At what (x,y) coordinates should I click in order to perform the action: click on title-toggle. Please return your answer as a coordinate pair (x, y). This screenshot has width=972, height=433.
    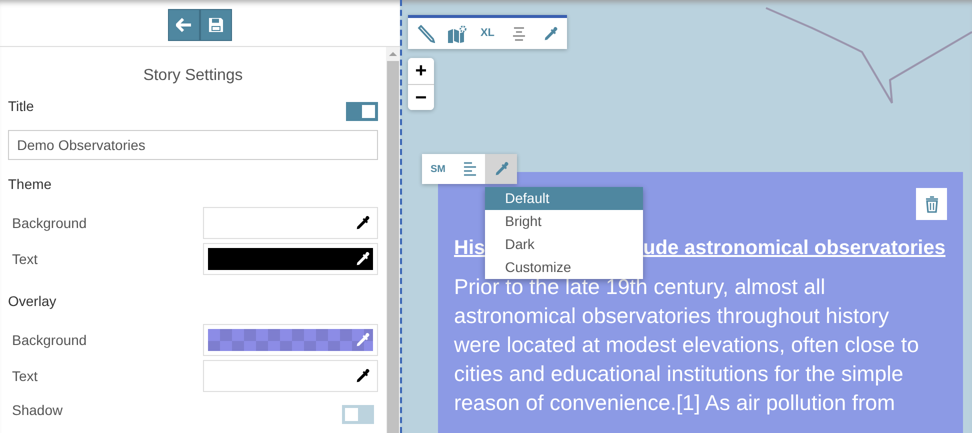
    Looking at the image, I should click on (362, 111).